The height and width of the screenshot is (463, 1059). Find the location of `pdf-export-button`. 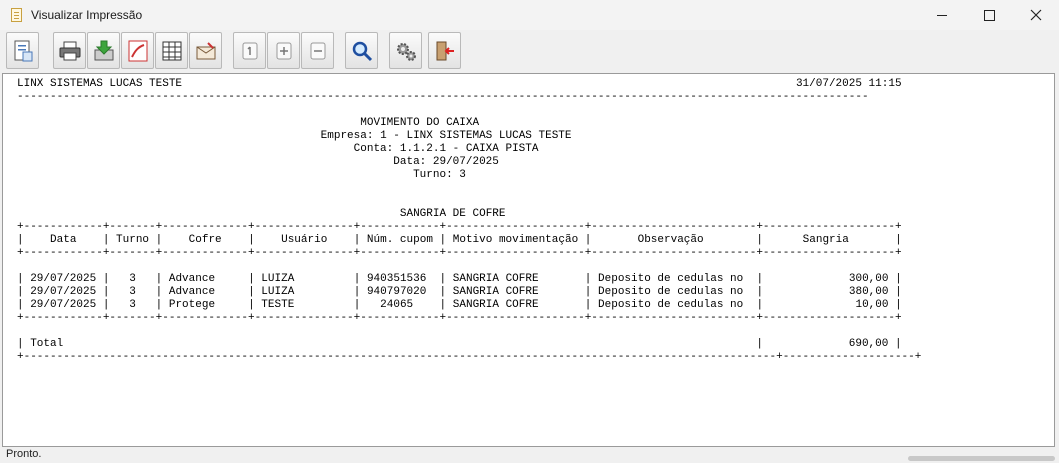

pdf-export-button is located at coordinates (137, 50).